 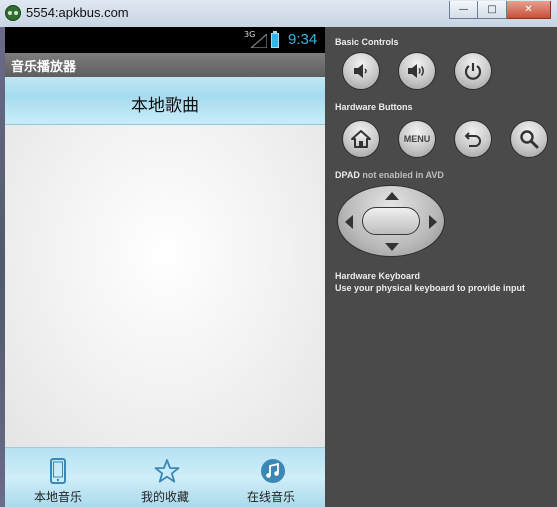 I want to click on dpad-down-arrow-icon, so click(x=392, y=247).